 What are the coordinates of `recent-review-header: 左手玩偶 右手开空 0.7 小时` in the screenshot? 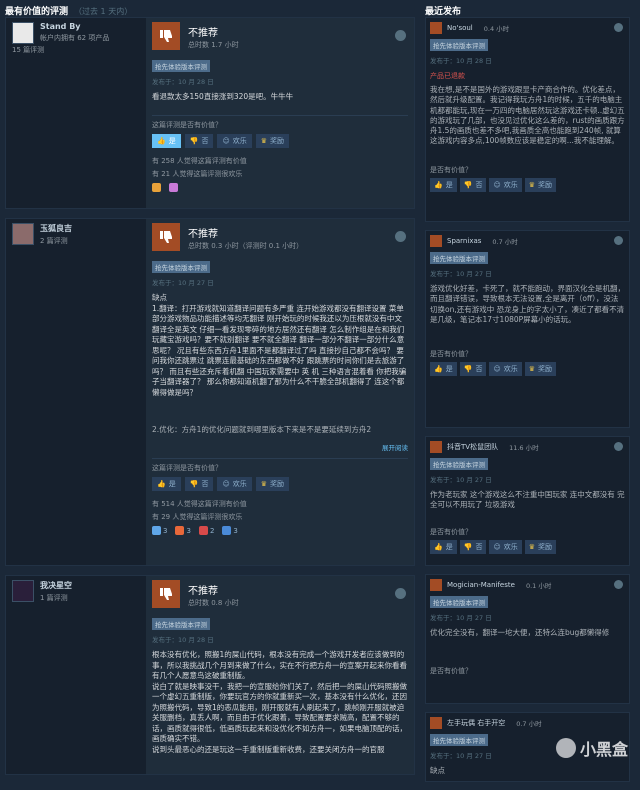 It's located at (527, 723).